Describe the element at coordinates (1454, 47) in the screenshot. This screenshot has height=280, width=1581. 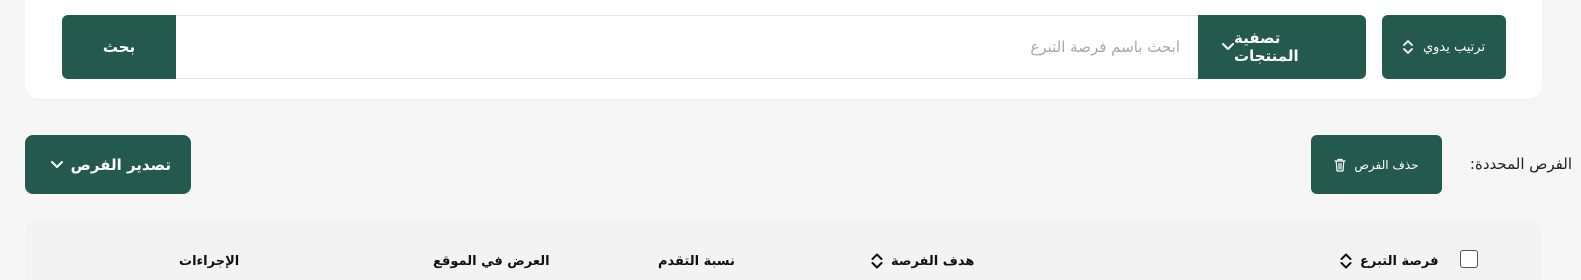
I see `sort-label: ترتيب يدوي` at that location.